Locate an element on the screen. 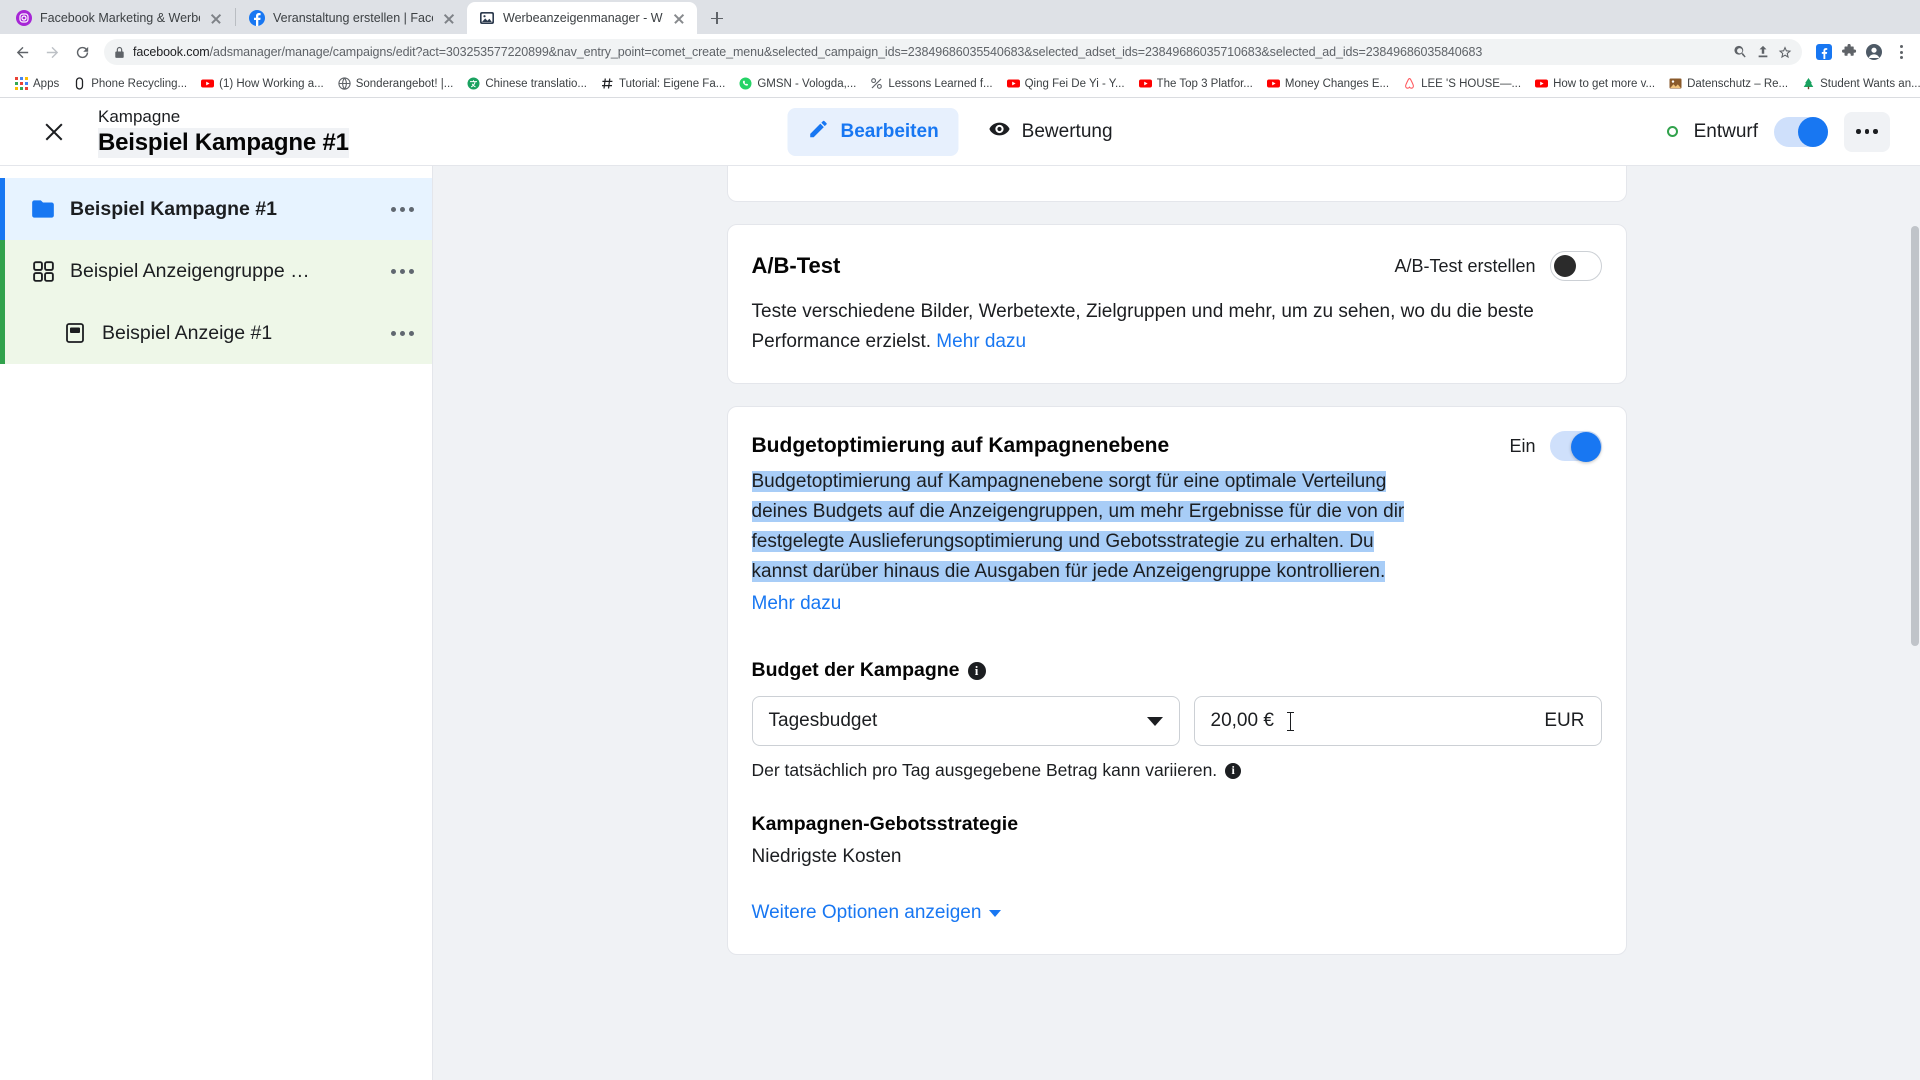 The height and width of the screenshot is (1080, 1920). more-options-label: Weitere Optionen anzeigen is located at coordinates (866, 912).